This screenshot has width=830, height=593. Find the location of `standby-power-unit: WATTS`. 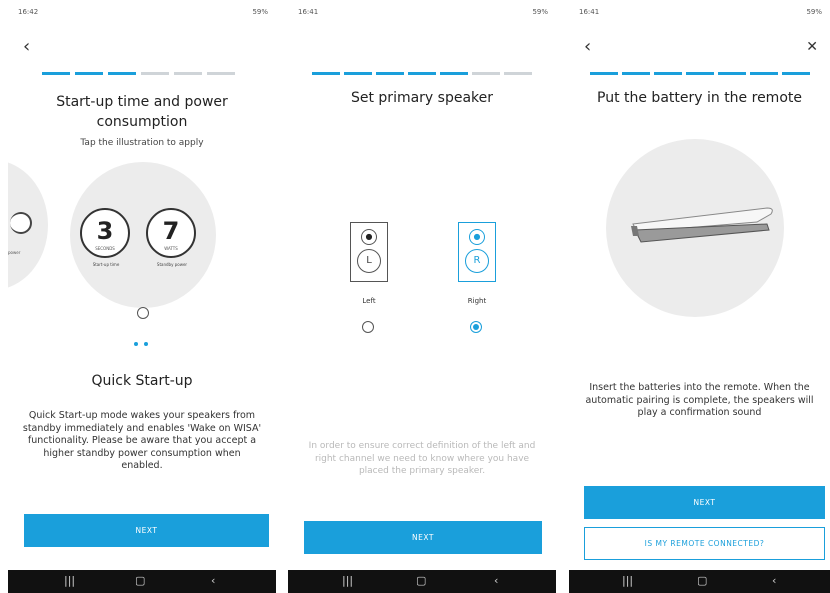

standby-power-unit: WATTS is located at coordinates (171, 248).